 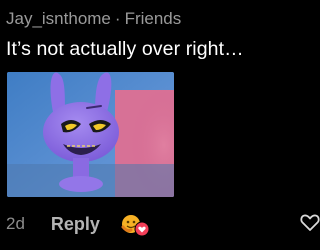 I want to click on comment-footer: 2d Reply, so click(x=78, y=224).